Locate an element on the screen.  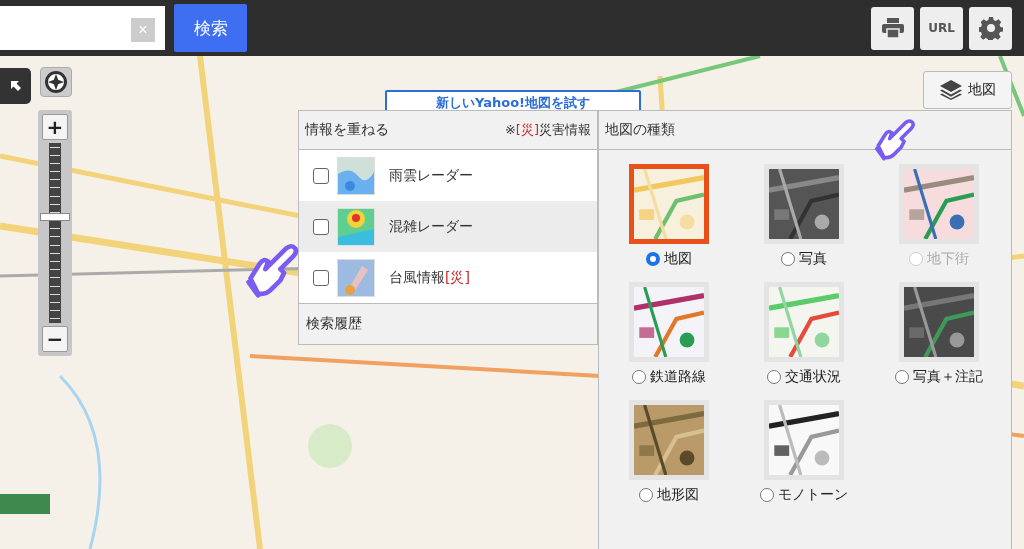
settings-icon is located at coordinates (990, 28).